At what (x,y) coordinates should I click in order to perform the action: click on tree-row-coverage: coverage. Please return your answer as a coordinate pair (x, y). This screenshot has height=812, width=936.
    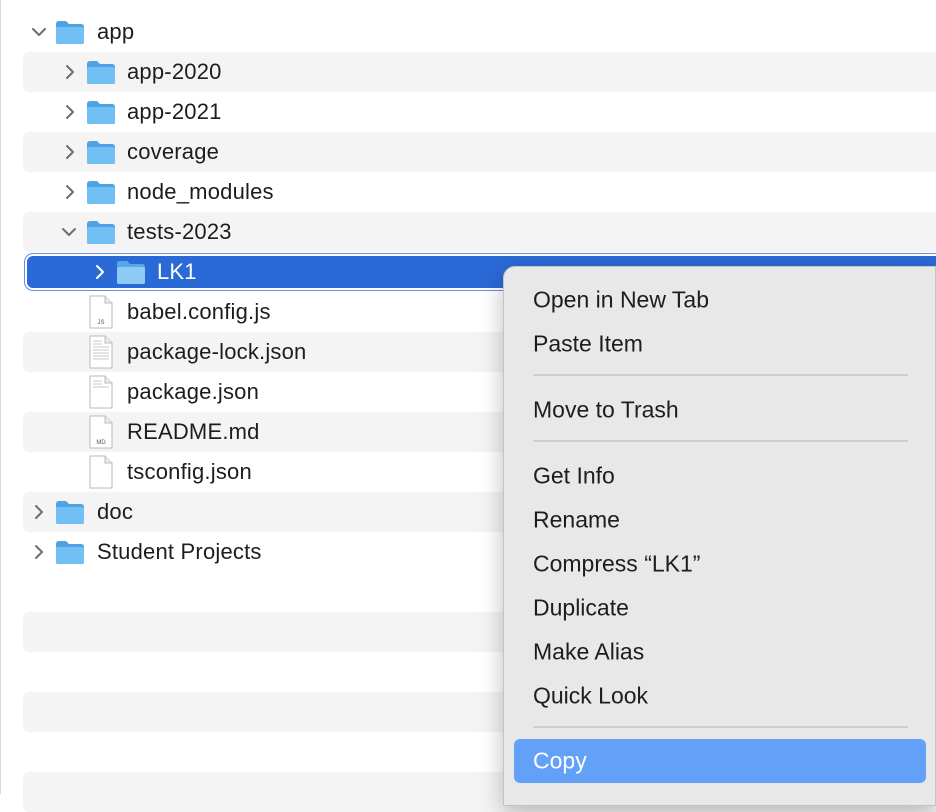
    Looking at the image, I should click on (479, 152).